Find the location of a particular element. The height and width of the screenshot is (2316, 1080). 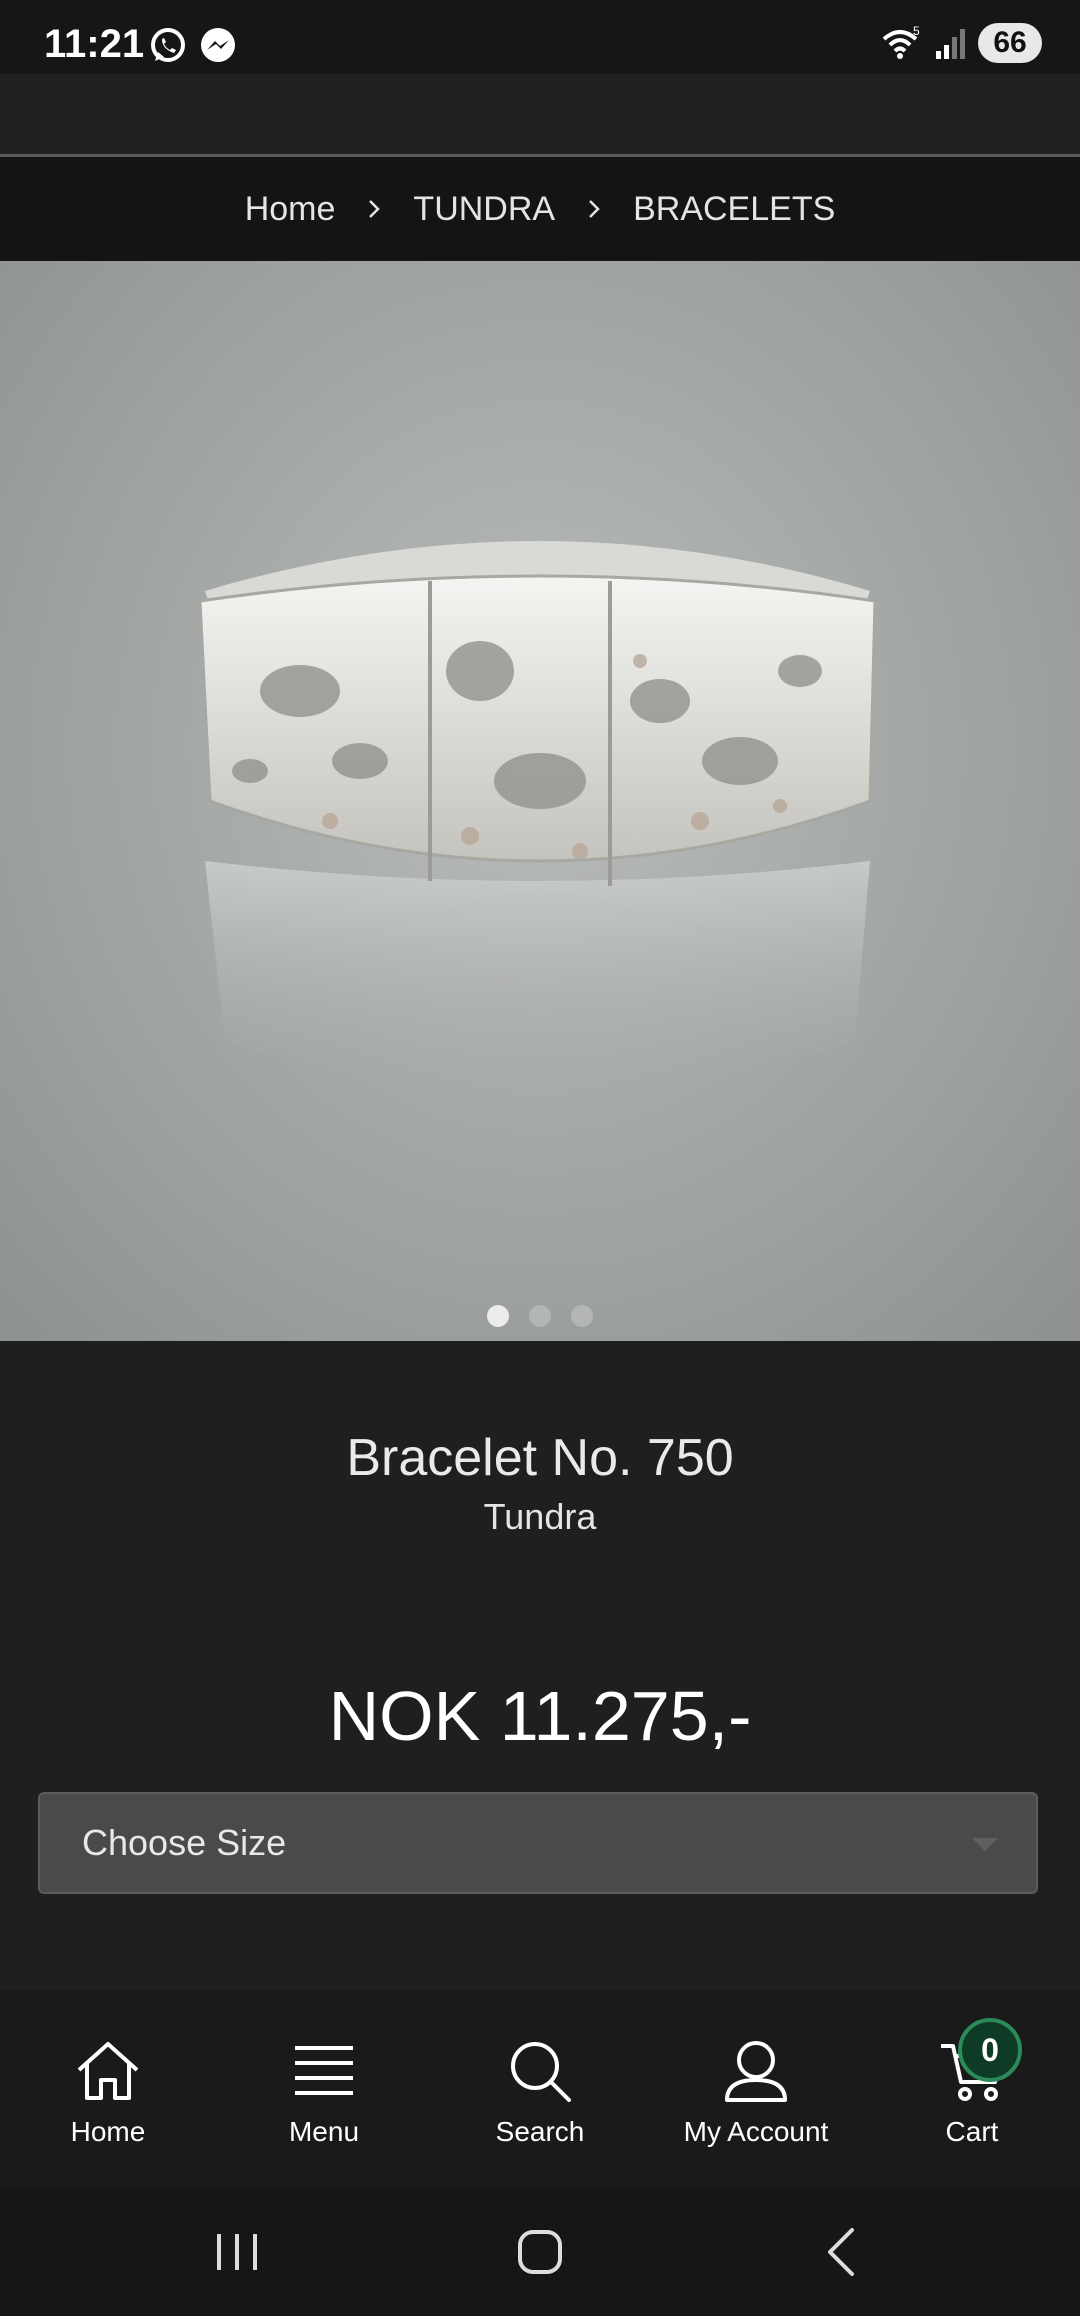

size-select-label: Choose Size is located at coordinates (184, 1842).